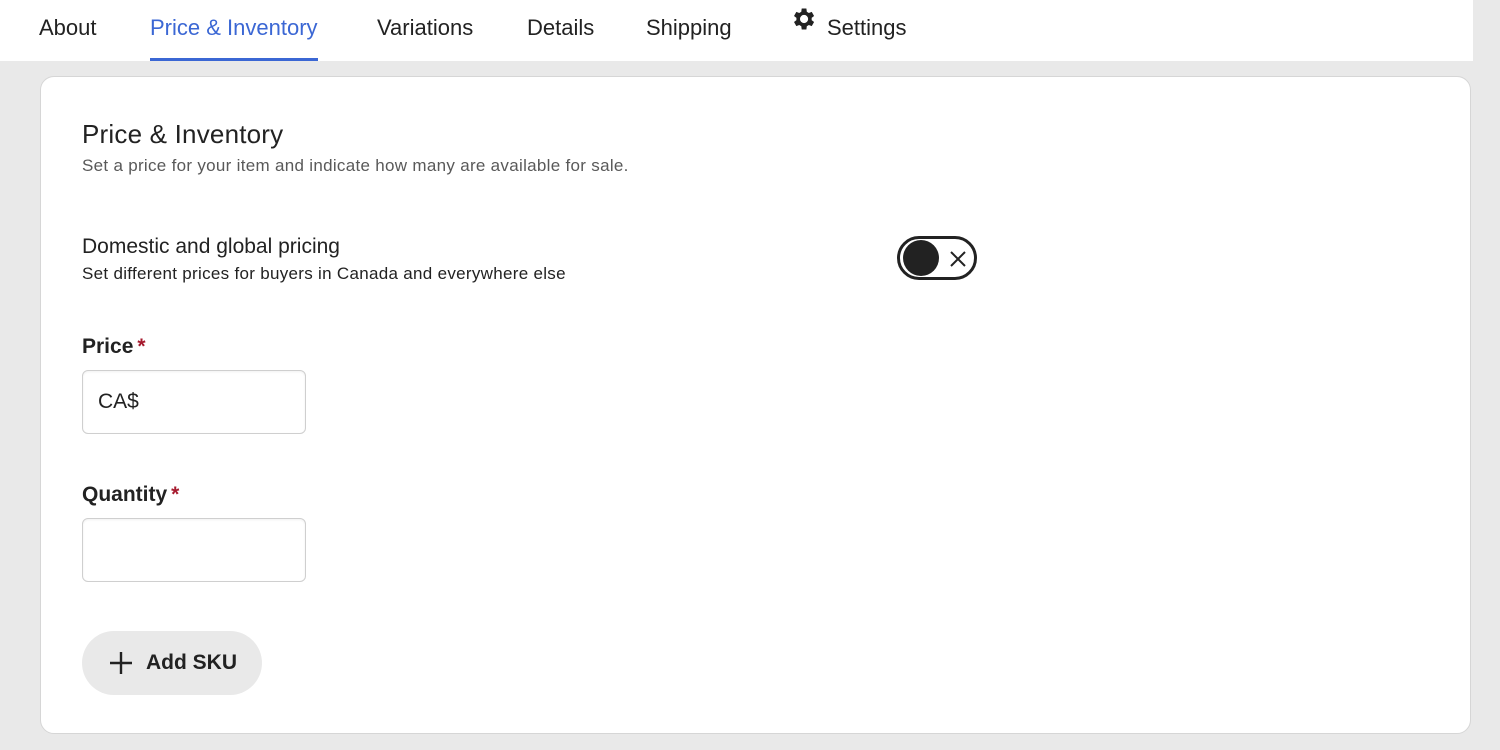  Describe the element at coordinates (234, 30) in the screenshot. I see `tab-price-inventory: Price & Inventory` at that location.